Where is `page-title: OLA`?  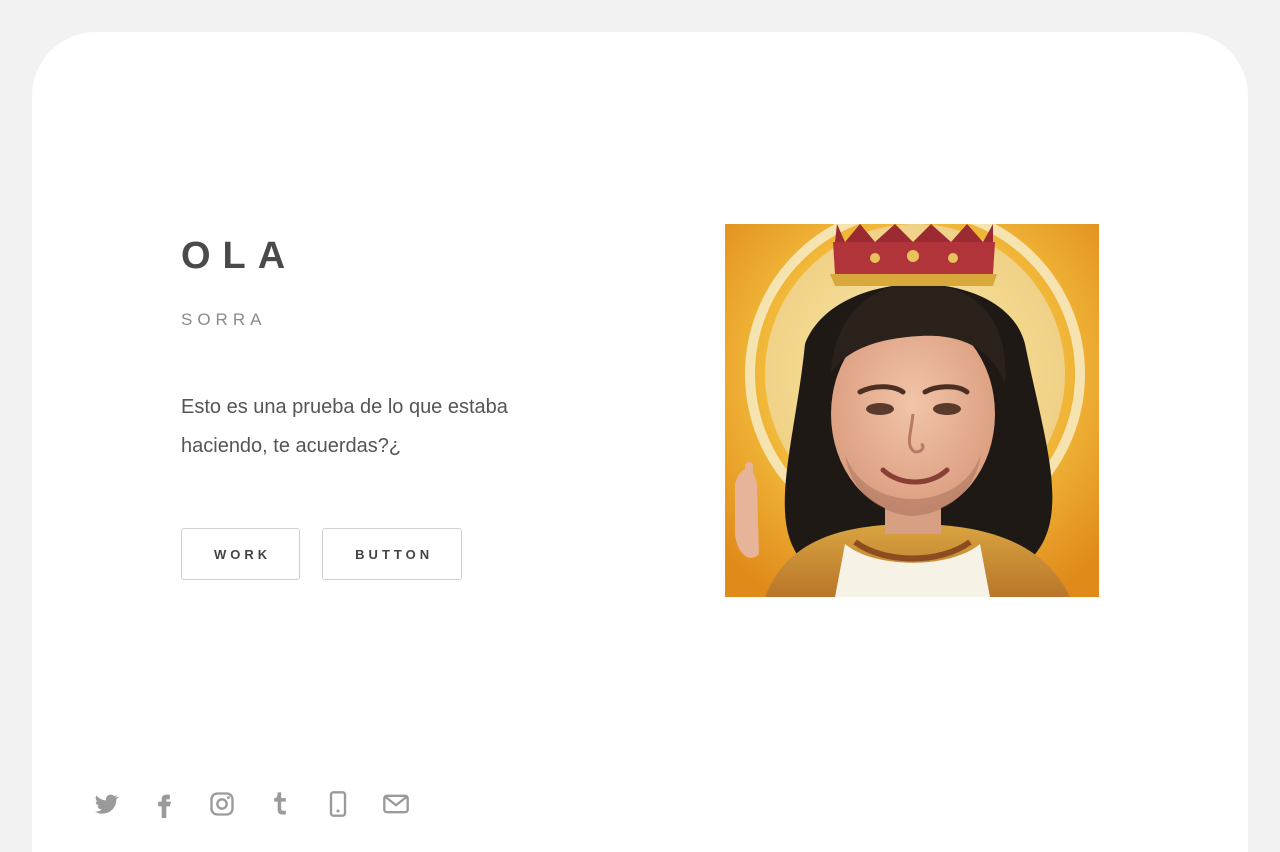 page-title: OLA is located at coordinates (239, 256).